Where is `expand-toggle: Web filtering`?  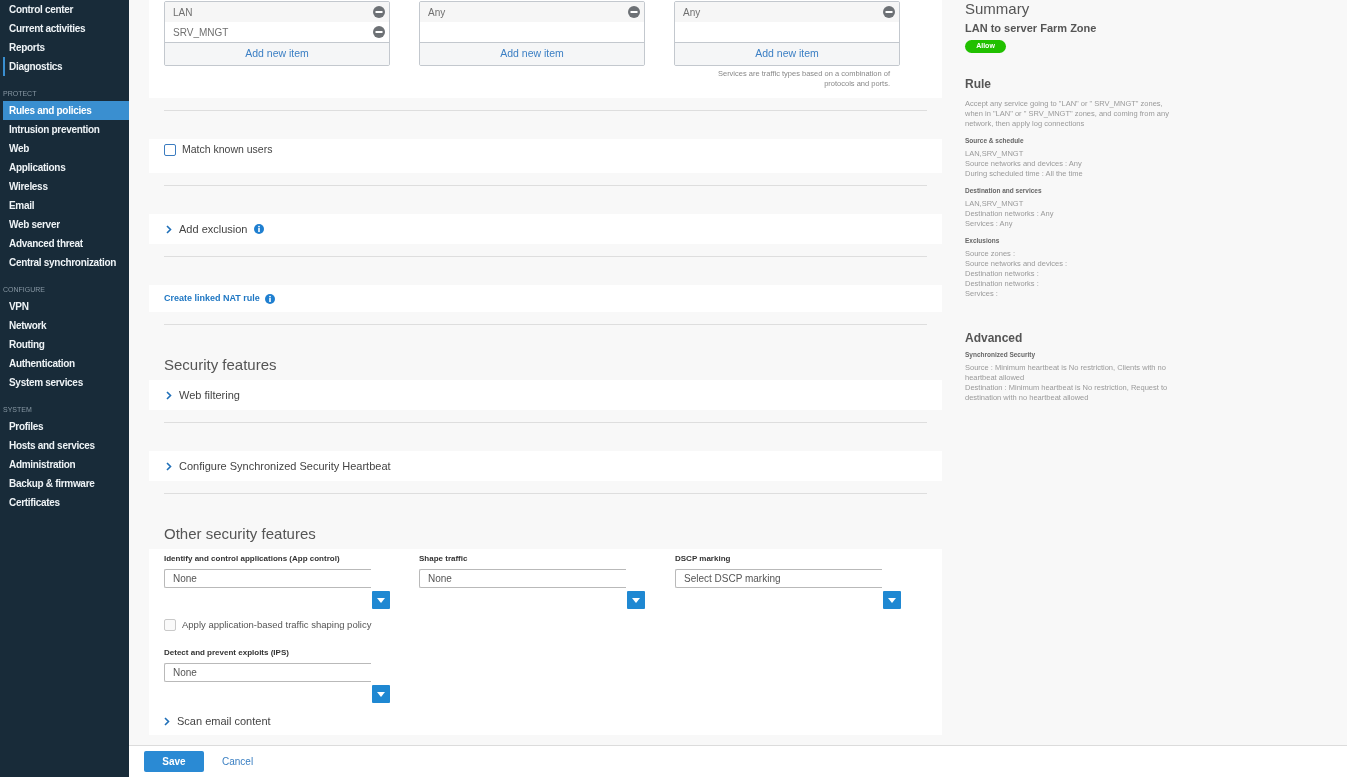 expand-toggle: Web filtering is located at coordinates (202, 395).